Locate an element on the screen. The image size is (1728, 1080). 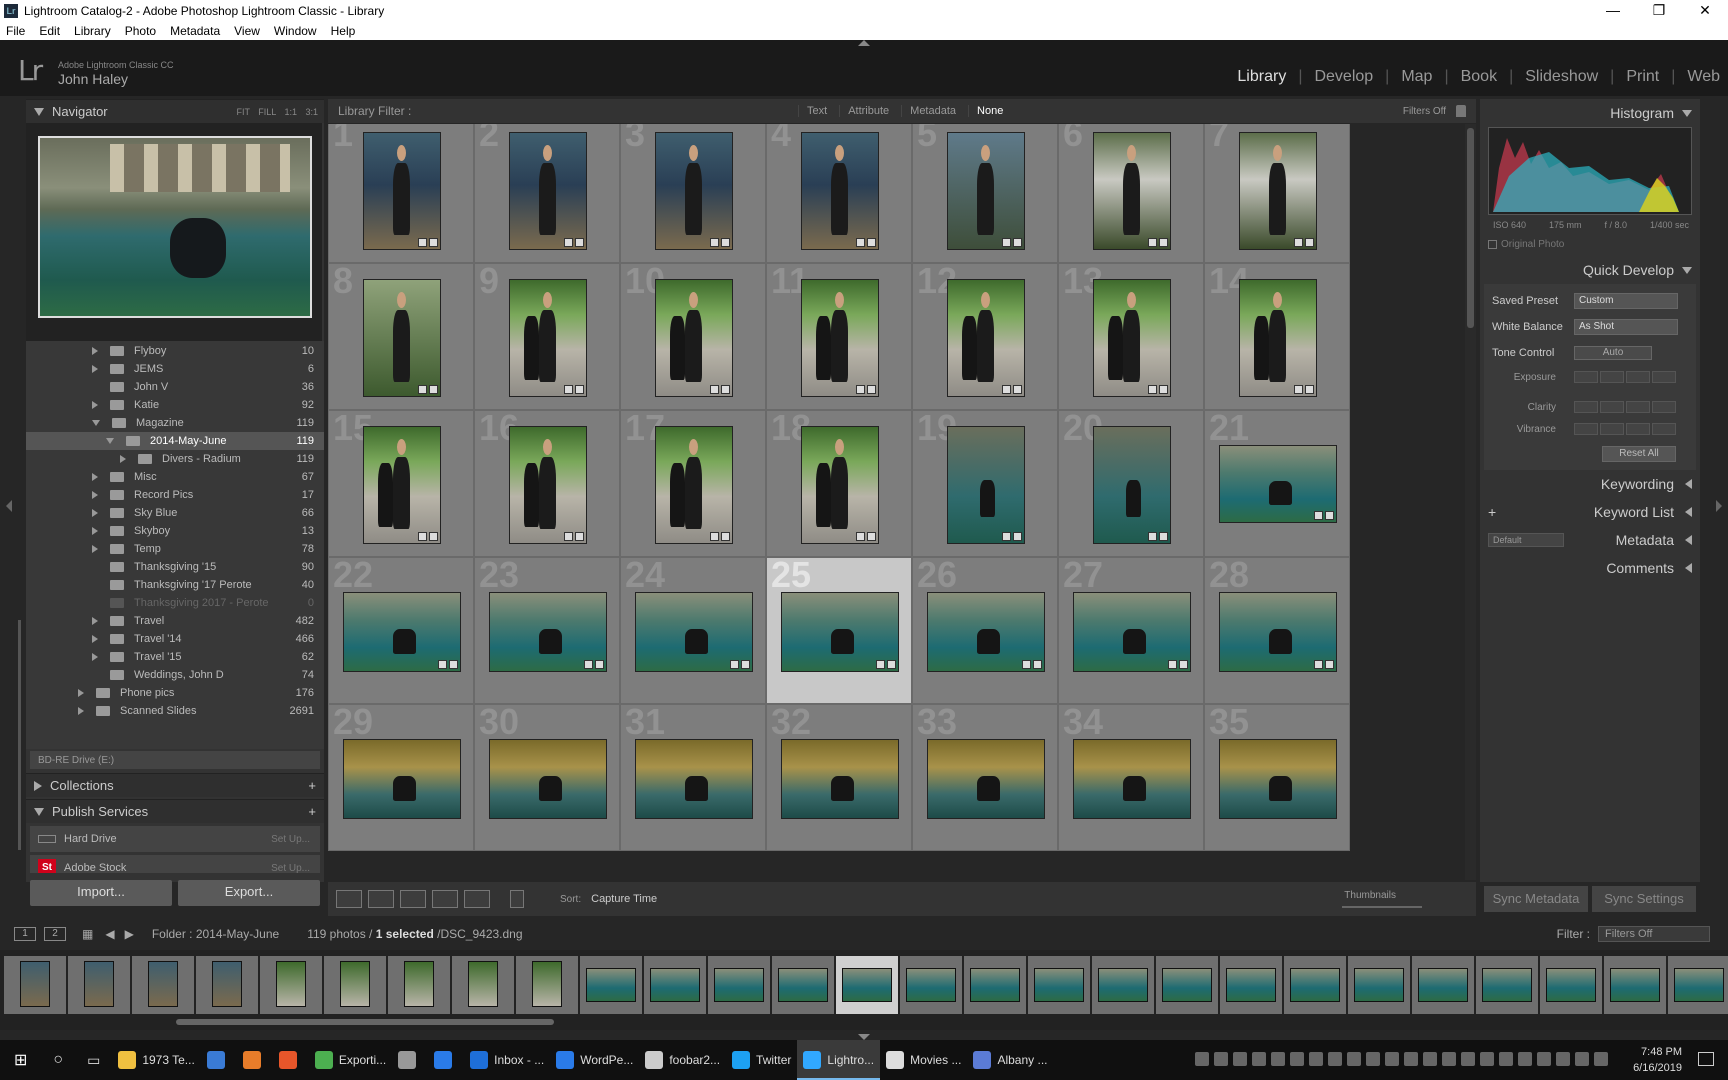
grid-cell: 33 is located at coordinates (985, 776).